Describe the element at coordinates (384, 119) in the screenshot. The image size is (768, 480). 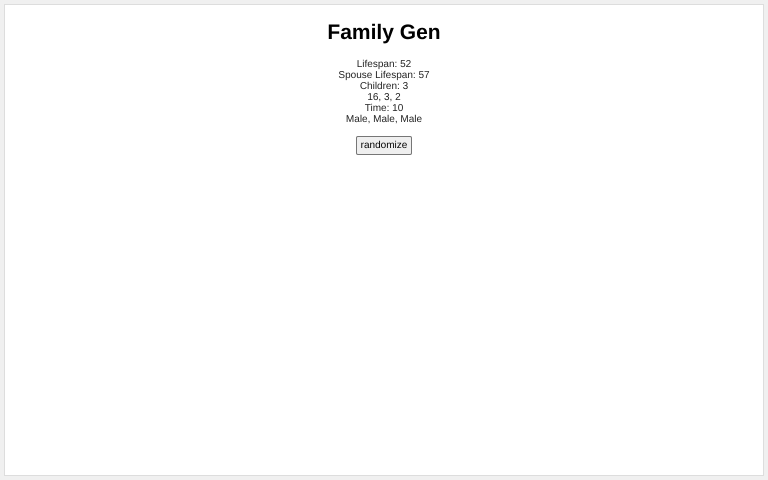
I see `info-line: Male, Male, Male` at that location.